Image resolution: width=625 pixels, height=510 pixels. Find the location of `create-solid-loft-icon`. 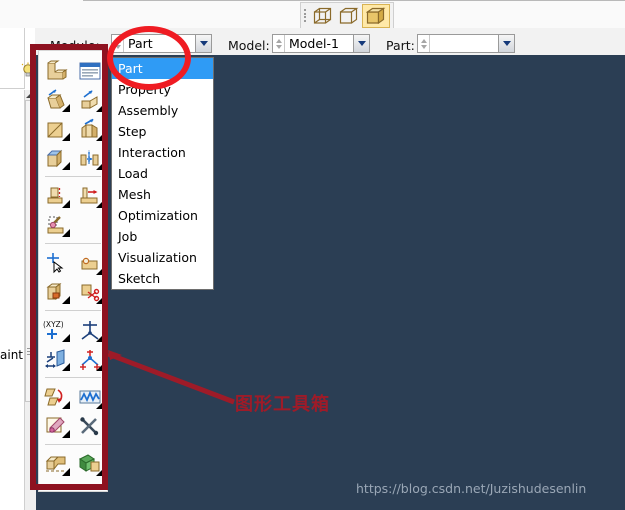

create-solid-loft-icon is located at coordinates (56, 157).